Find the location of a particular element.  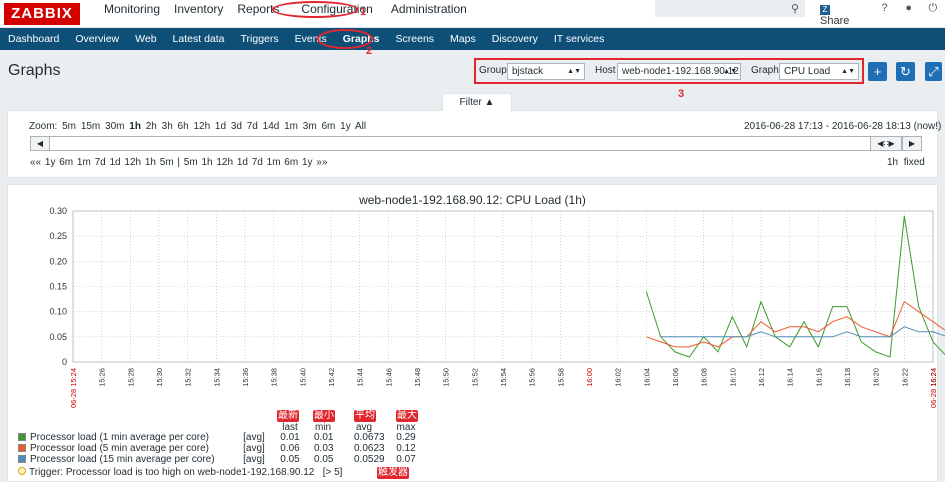

legend-name: Processor load (1 min average per core) is located at coordinates (119, 437).